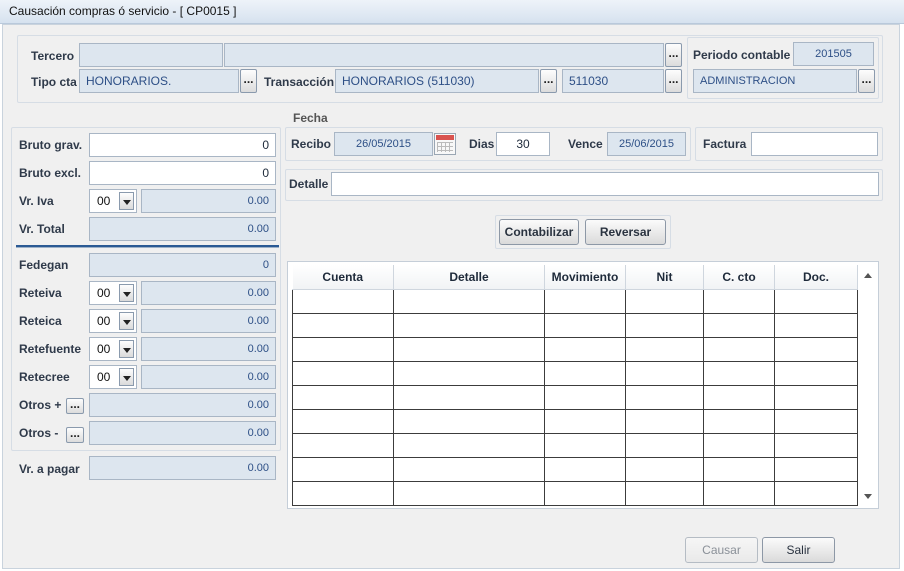 The image size is (904, 571). What do you see at coordinates (383, 144) in the screenshot?
I see `recibo-date-field: 26/05/2015` at bounding box center [383, 144].